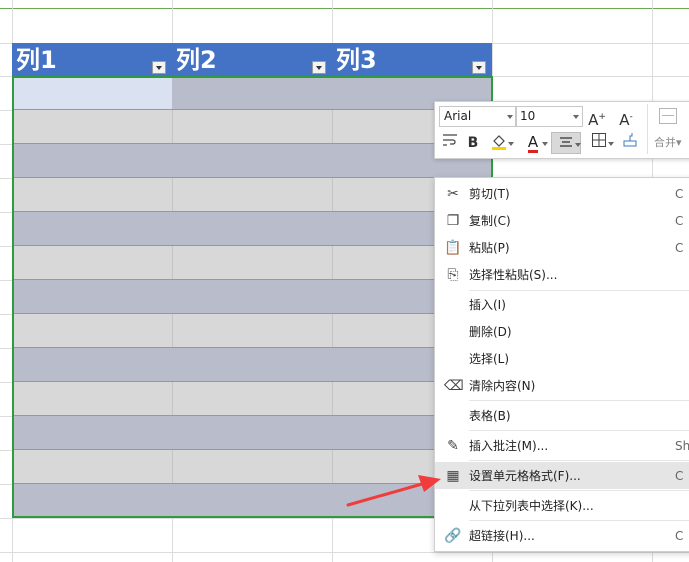 The width and height of the screenshot is (689, 562). I want to click on annotation-arrow, so click(393, 491).